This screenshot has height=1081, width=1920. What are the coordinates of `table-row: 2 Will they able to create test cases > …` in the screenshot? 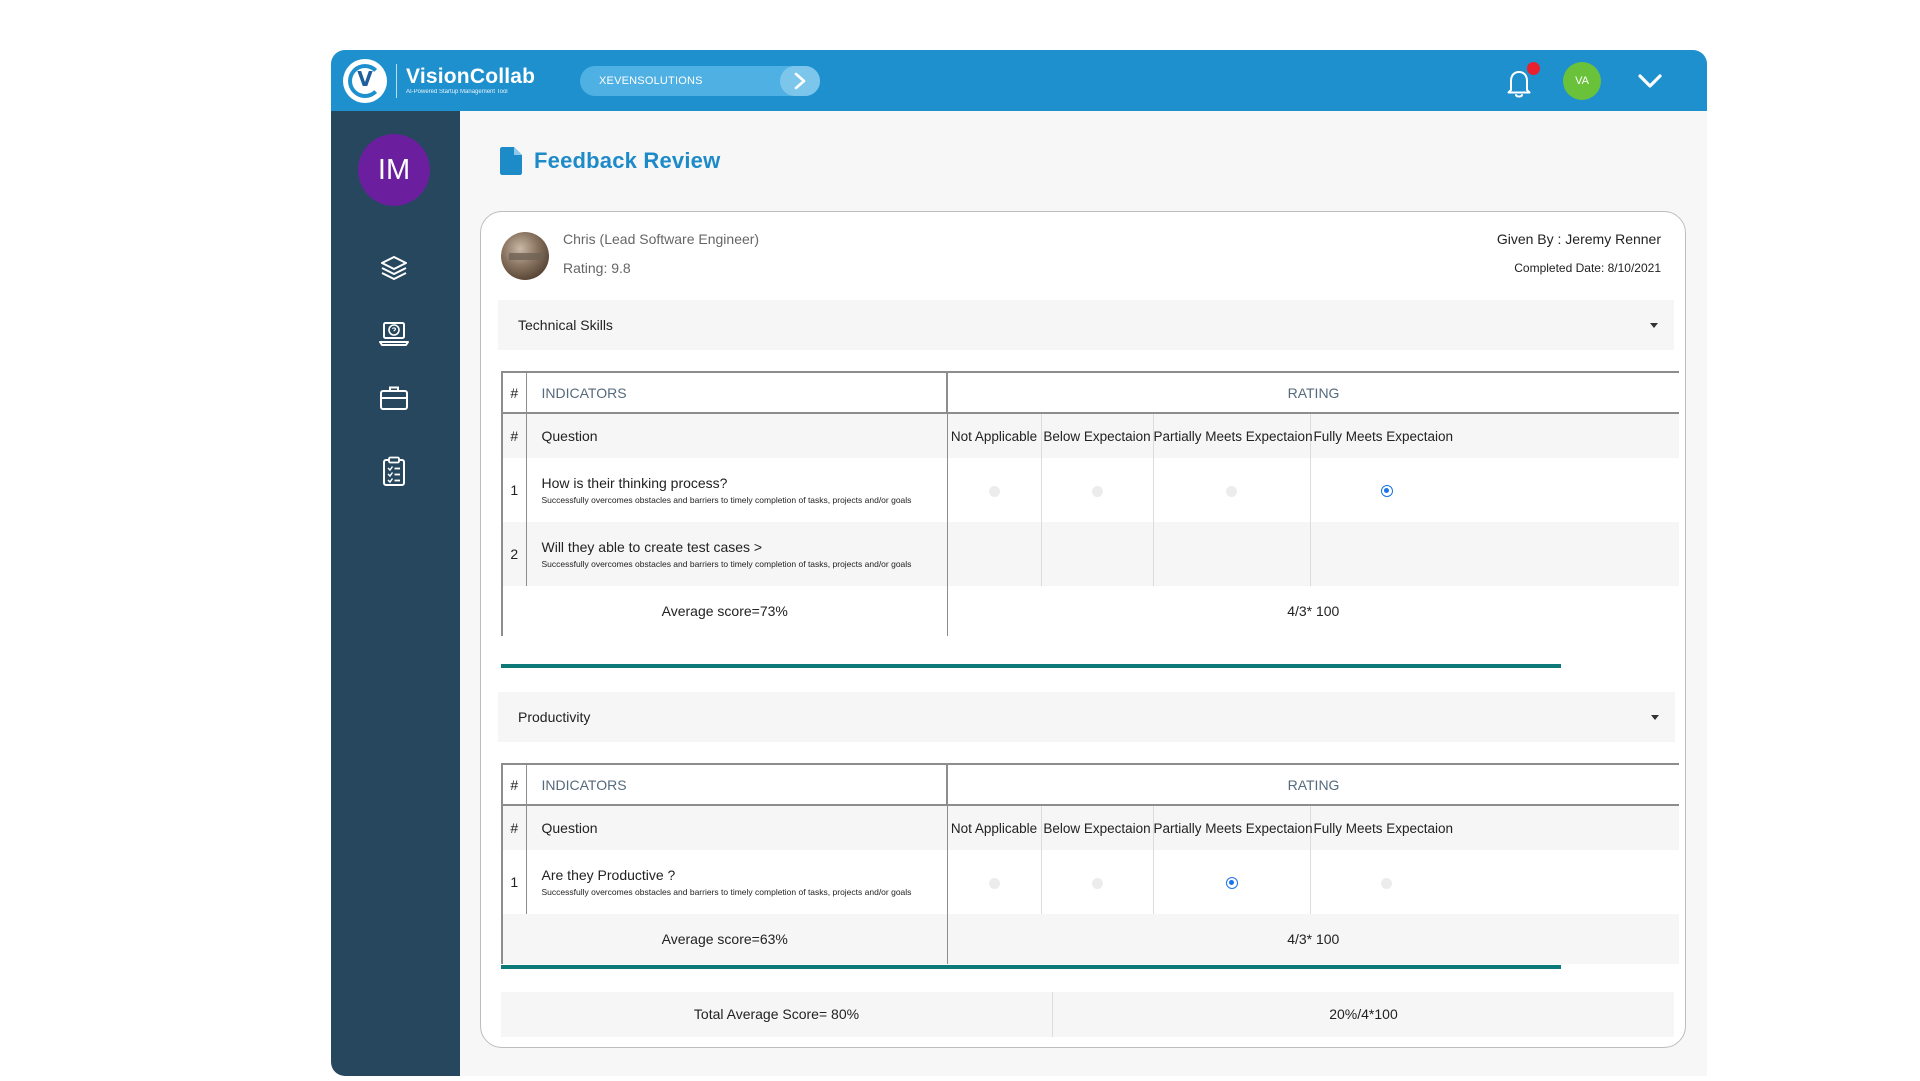 It's located at (1090, 554).